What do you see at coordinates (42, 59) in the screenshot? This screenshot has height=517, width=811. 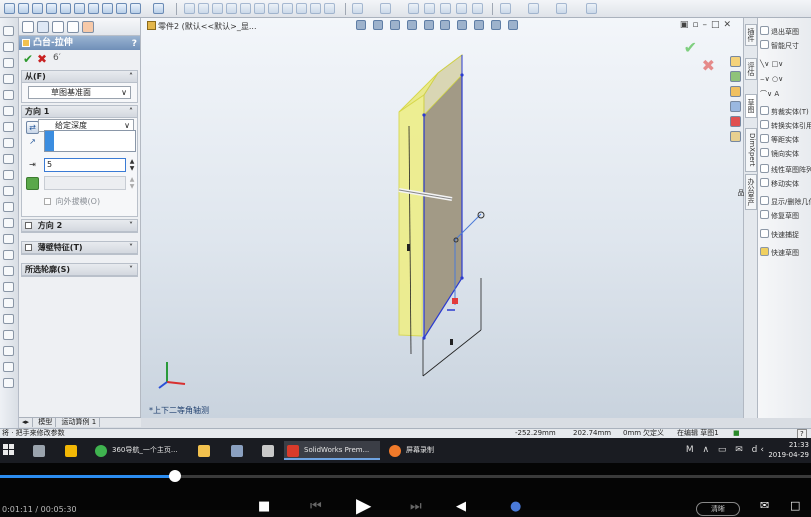 I see `cancel-x-icon: ✖` at bounding box center [42, 59].